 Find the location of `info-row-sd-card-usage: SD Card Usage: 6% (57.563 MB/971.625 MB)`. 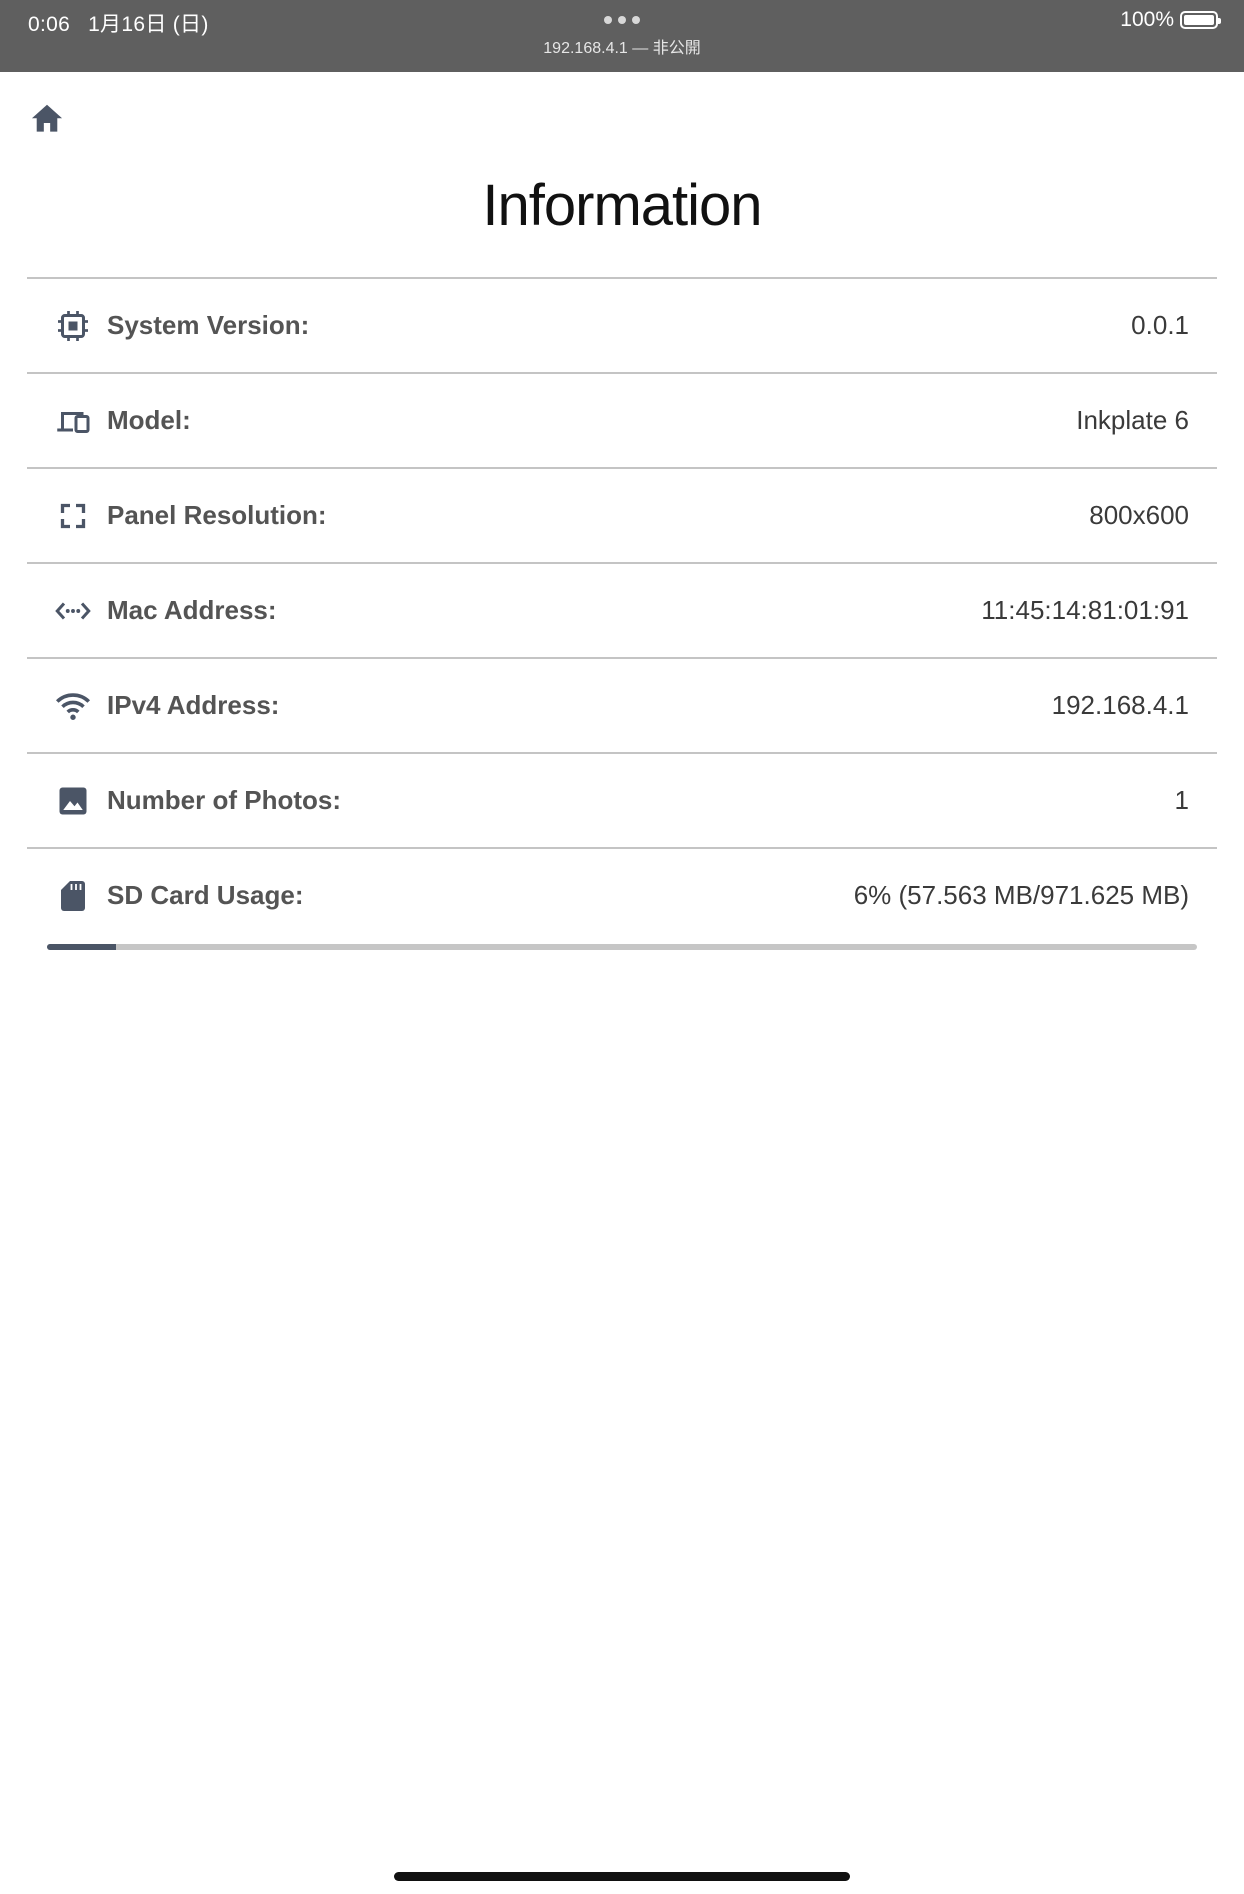

info-row-sd-card-usage: SD Card Usage: 6% (57.563 MB/971.625 MB) is located at coordinates (622, 895).